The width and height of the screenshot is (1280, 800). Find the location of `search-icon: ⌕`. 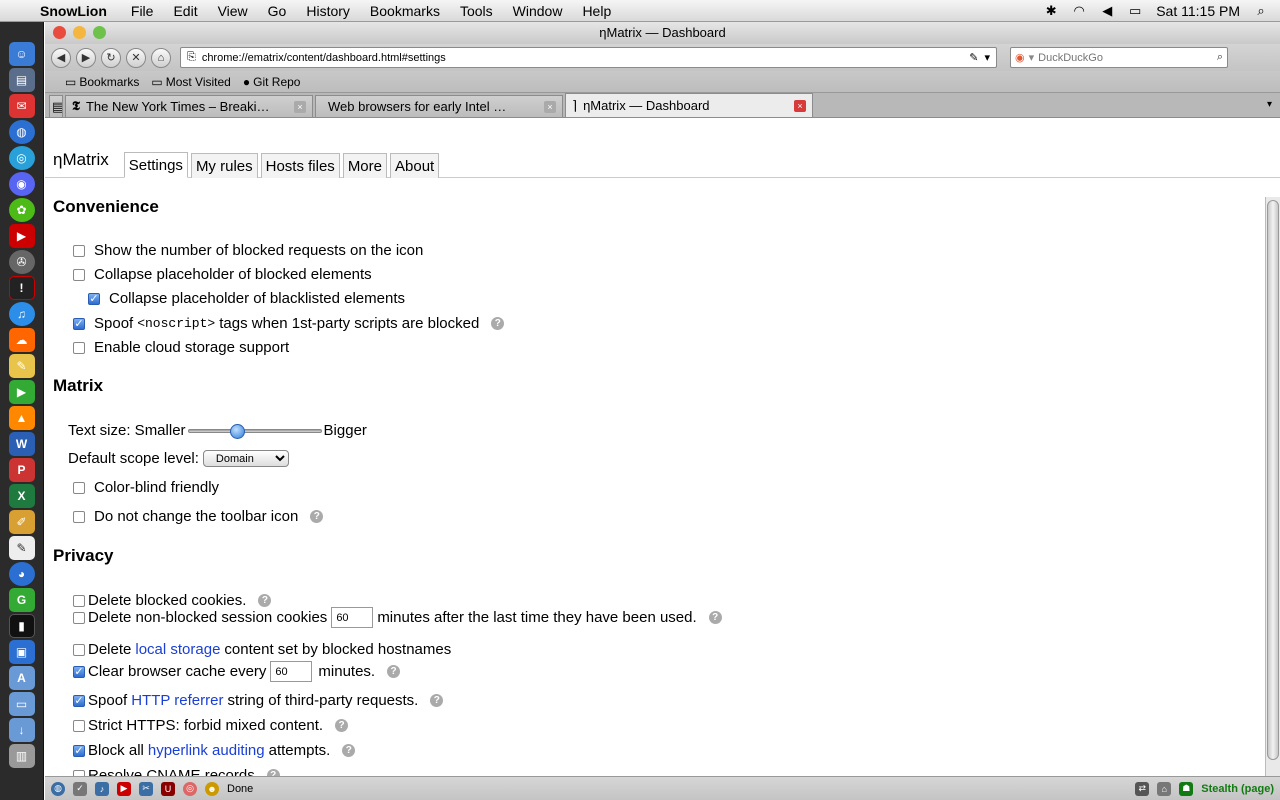

search-icon: ⌕ is located at coordinates (1220, 57).